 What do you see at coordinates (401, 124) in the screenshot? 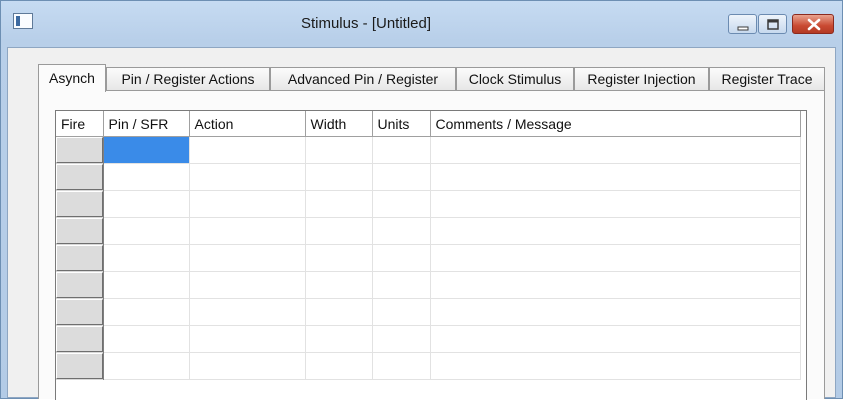
I see `column-header-units: Units` at bounding box center [401, 124].